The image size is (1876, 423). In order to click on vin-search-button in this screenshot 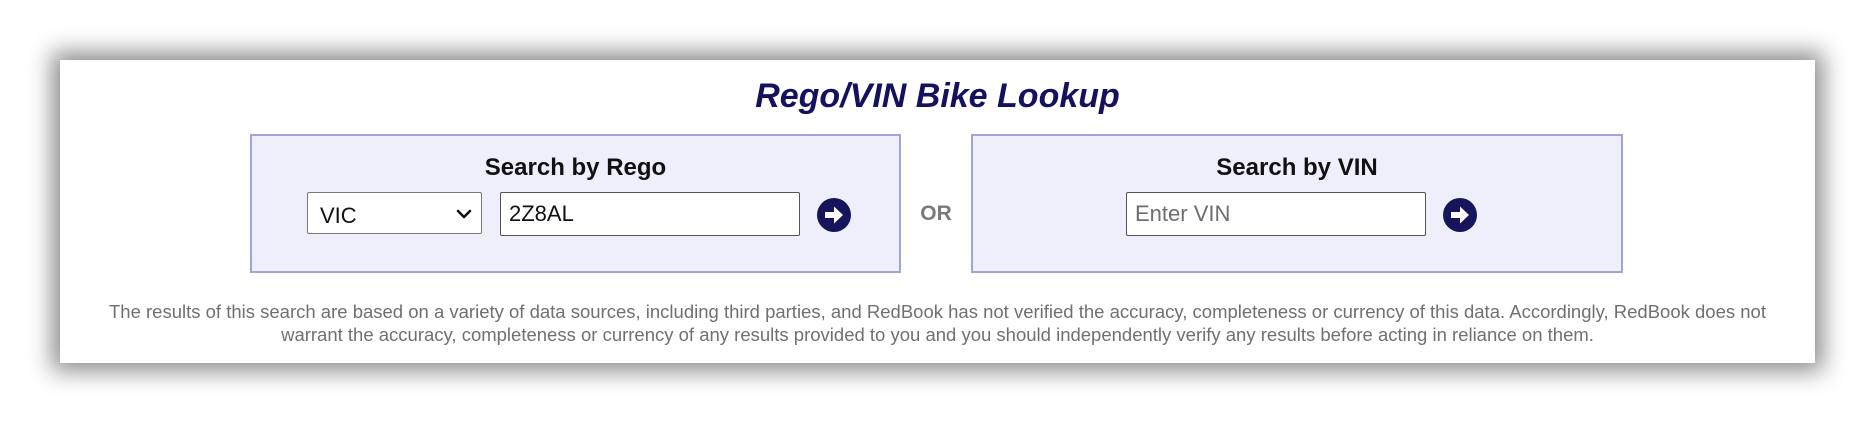, I will do `click(1460, 215)`.